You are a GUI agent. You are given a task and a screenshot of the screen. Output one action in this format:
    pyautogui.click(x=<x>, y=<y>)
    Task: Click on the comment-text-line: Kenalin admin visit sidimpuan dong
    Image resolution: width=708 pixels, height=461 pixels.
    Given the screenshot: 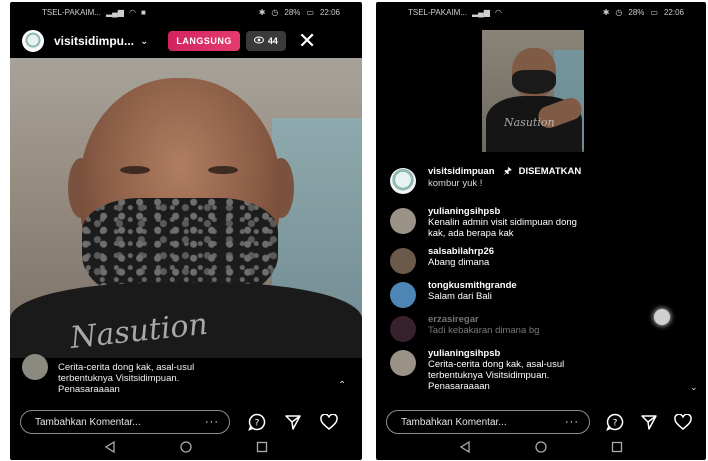 What is the action you would take?
    pyautogui.click(x=502, y=222)
    